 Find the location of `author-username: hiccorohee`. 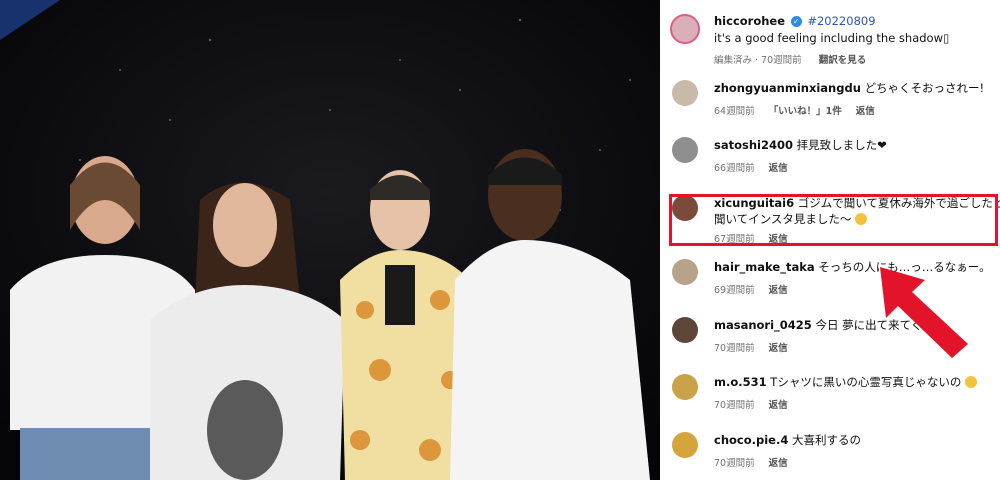

author-username: hiccorohee is located at coordinates (749, 21).